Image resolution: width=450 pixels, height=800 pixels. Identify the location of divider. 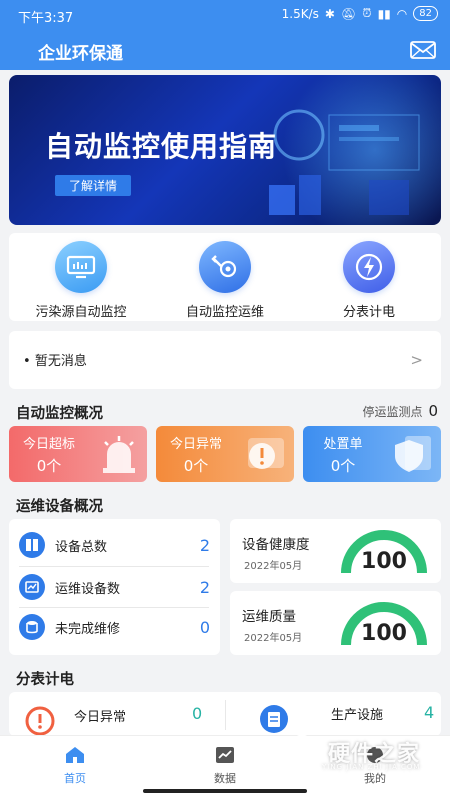
(225, 715).